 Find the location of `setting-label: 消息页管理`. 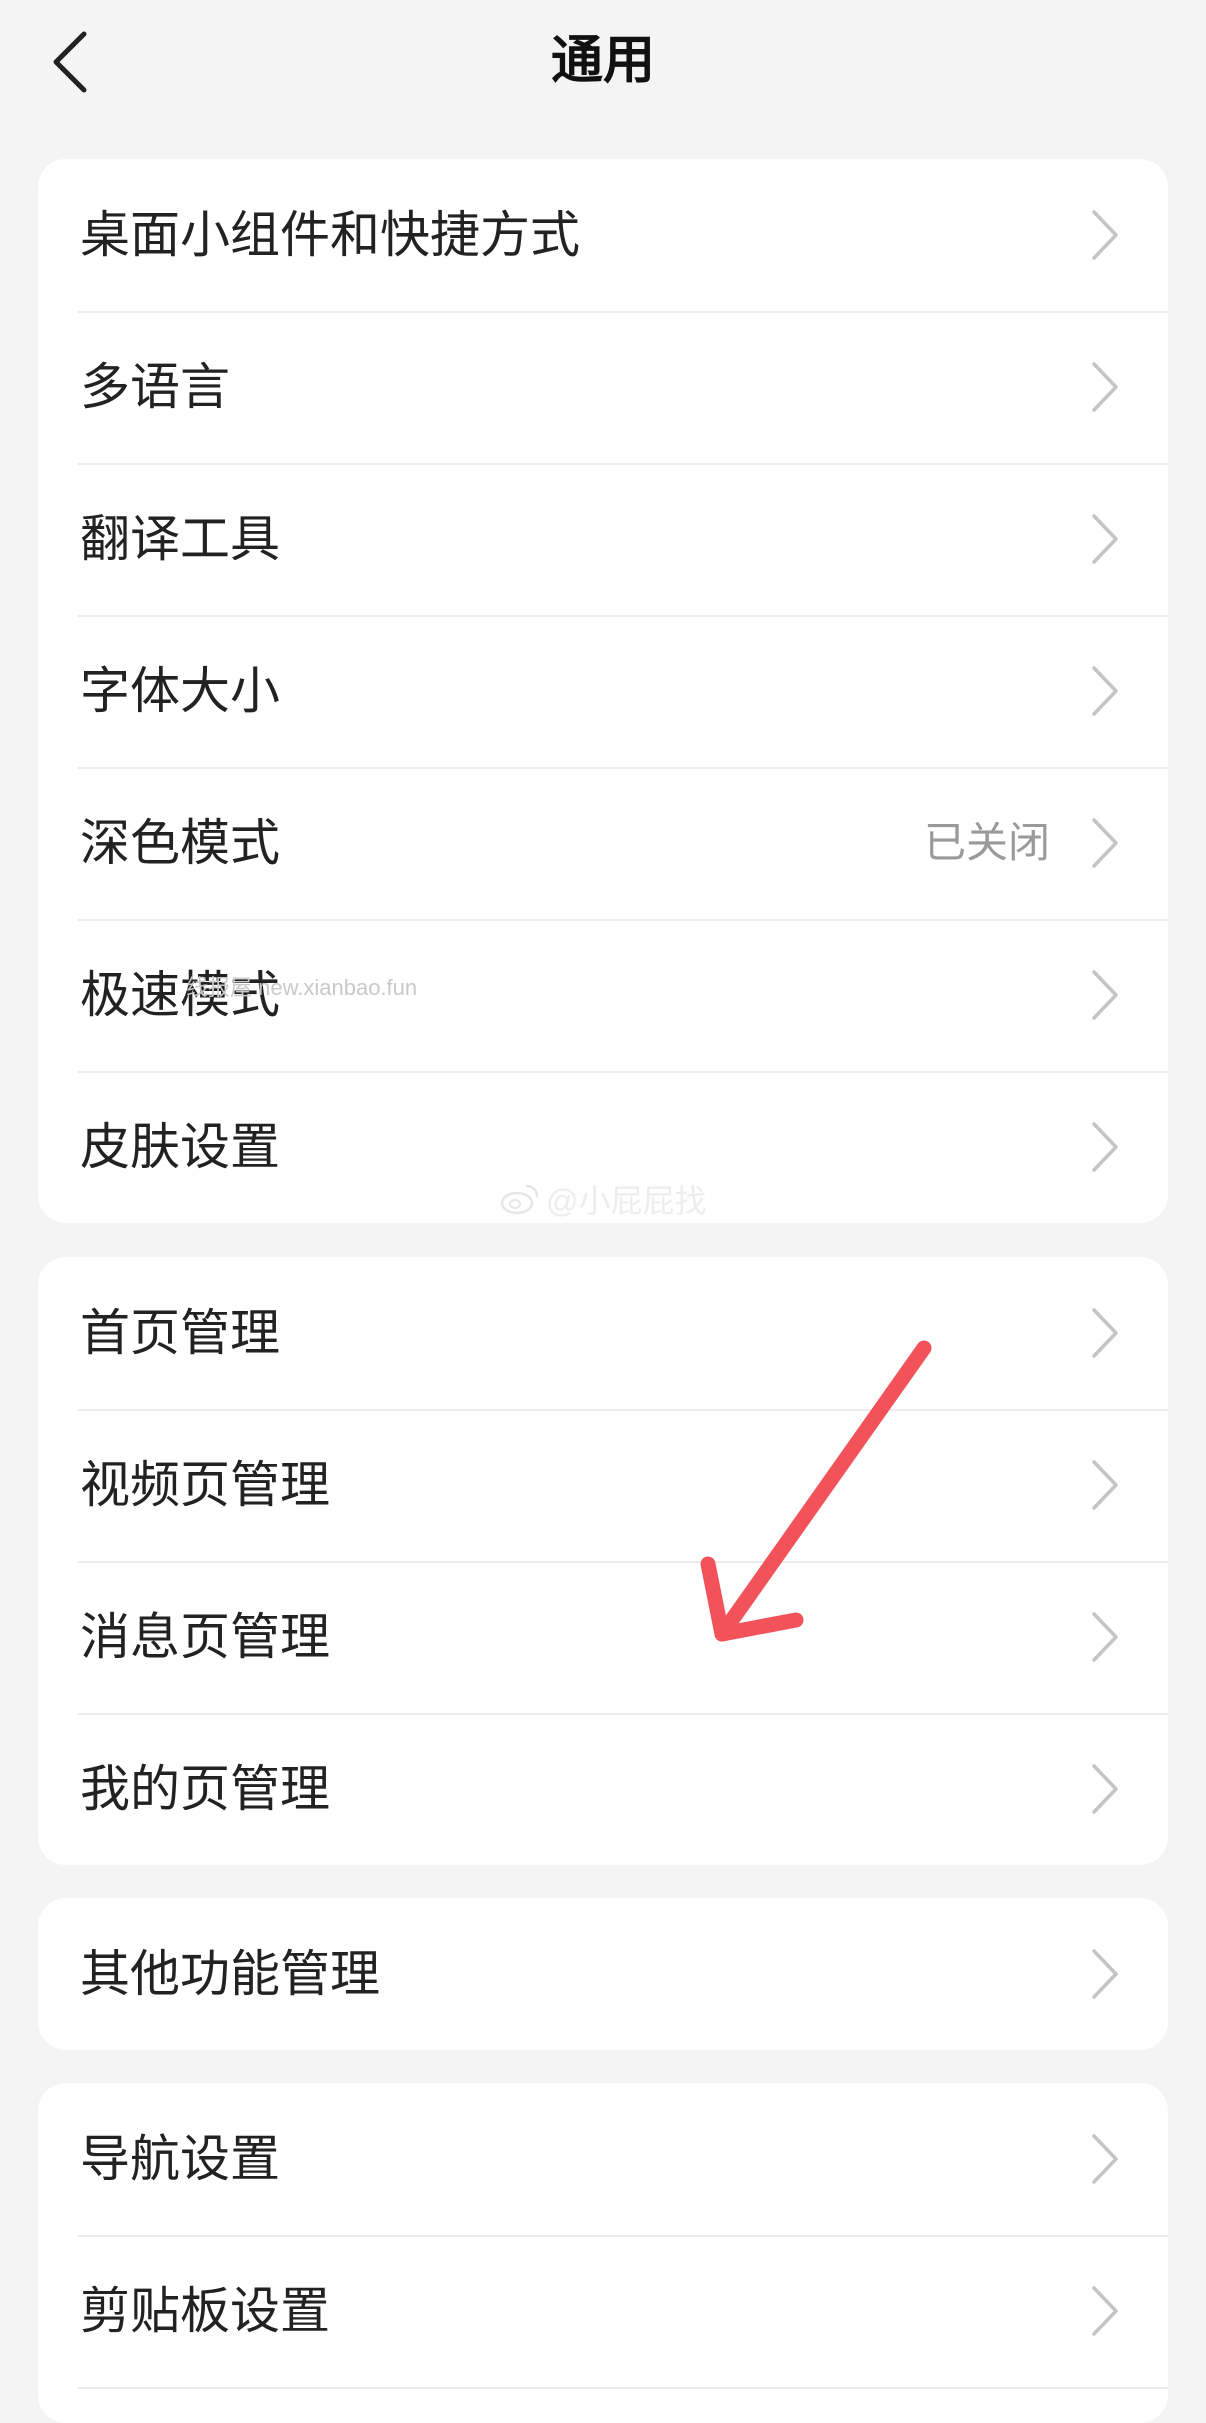

setting-label: 消息页管理 is located at coordinates (205, 1637).